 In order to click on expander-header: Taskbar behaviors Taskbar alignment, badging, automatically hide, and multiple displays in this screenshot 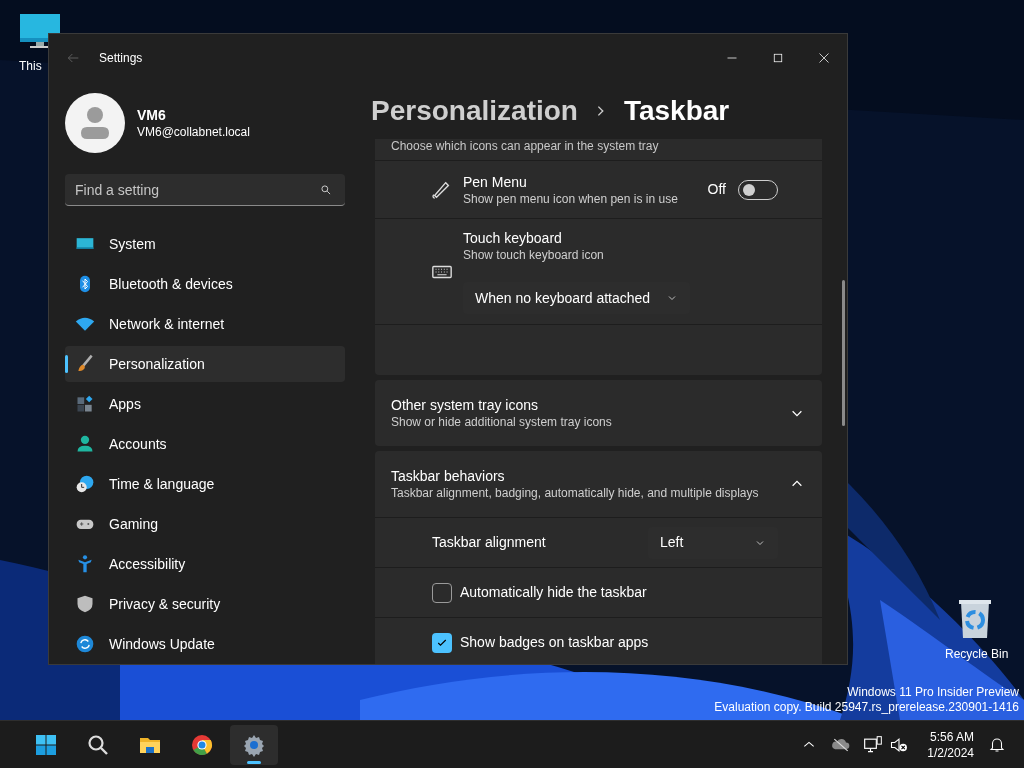, I will do `click(598, 484)`.